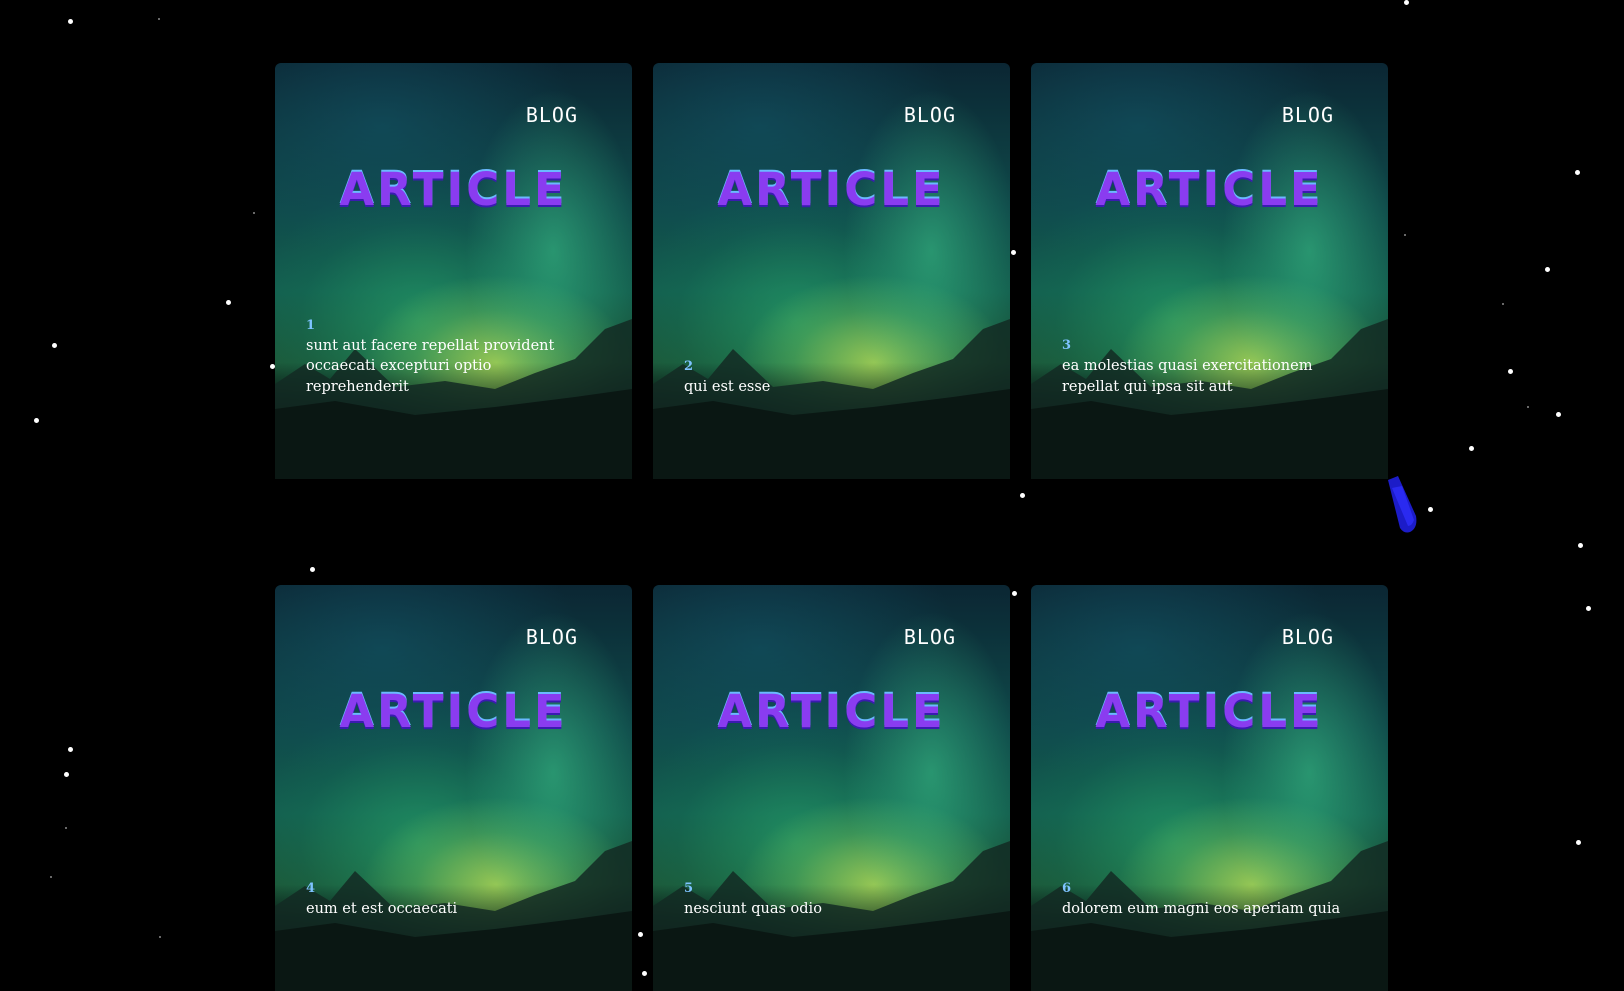 The height and width of the screenshot is (991, 1624). What do you see at coordinates (1067, 345) in the screenshot?
I see `post-id: 3` at bounding box center [1067, 345].